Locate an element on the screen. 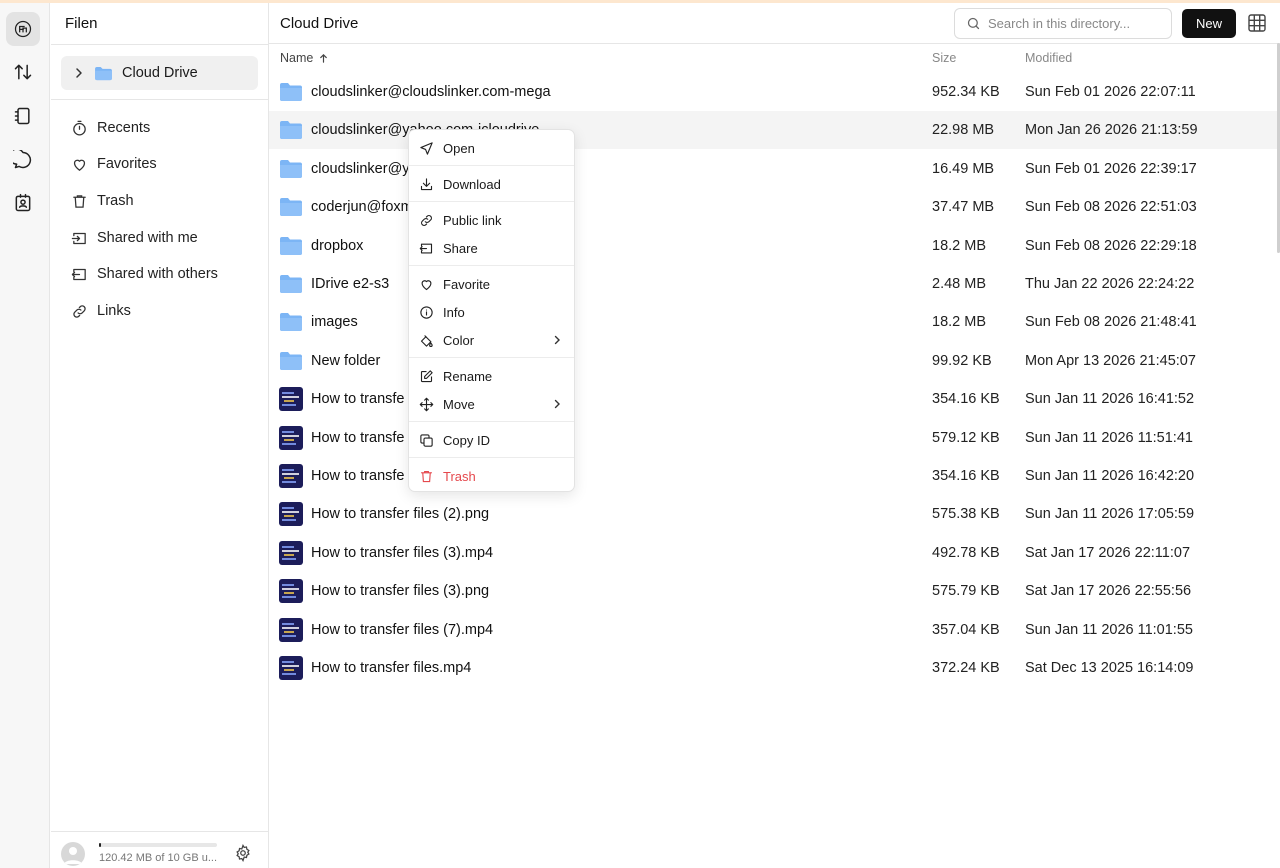 This screenshot has width=1280, height=868. column-header-label: Name is located at coordinates (297, 58).